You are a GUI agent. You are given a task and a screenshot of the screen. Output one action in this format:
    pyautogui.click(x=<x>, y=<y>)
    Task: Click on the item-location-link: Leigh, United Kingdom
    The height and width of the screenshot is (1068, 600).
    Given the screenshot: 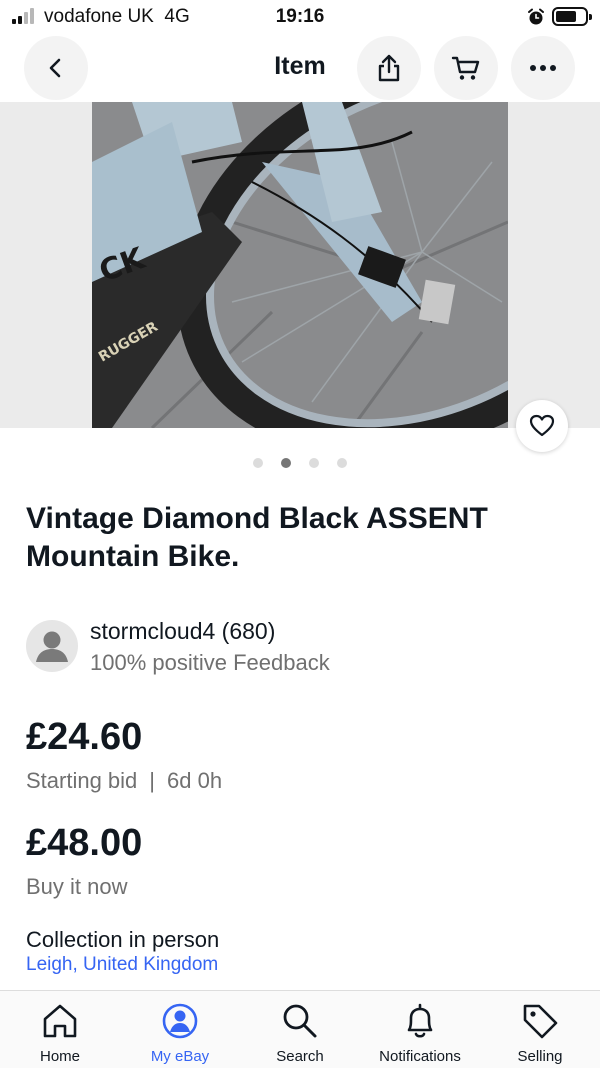 What is the action you would take?
    pyautogui.click(x=122, y=965)
    